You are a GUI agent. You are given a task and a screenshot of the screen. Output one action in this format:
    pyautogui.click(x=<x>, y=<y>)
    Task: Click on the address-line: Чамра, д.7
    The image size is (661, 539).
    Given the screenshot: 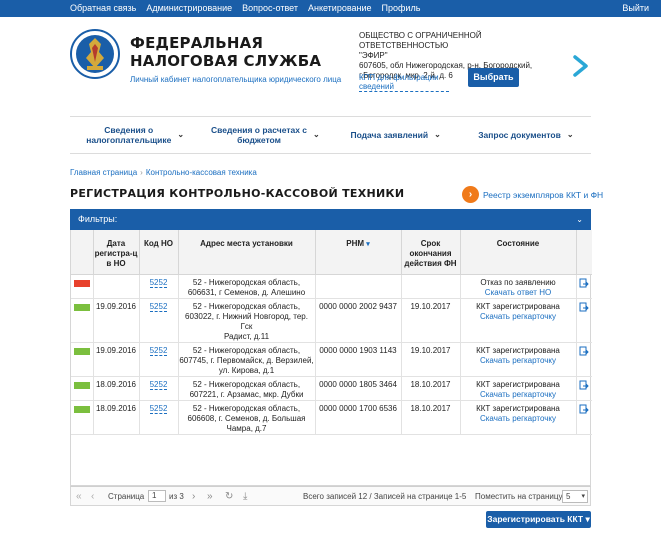 What is the action you would take?
    pyautogui.click(x=246, y=428)
    